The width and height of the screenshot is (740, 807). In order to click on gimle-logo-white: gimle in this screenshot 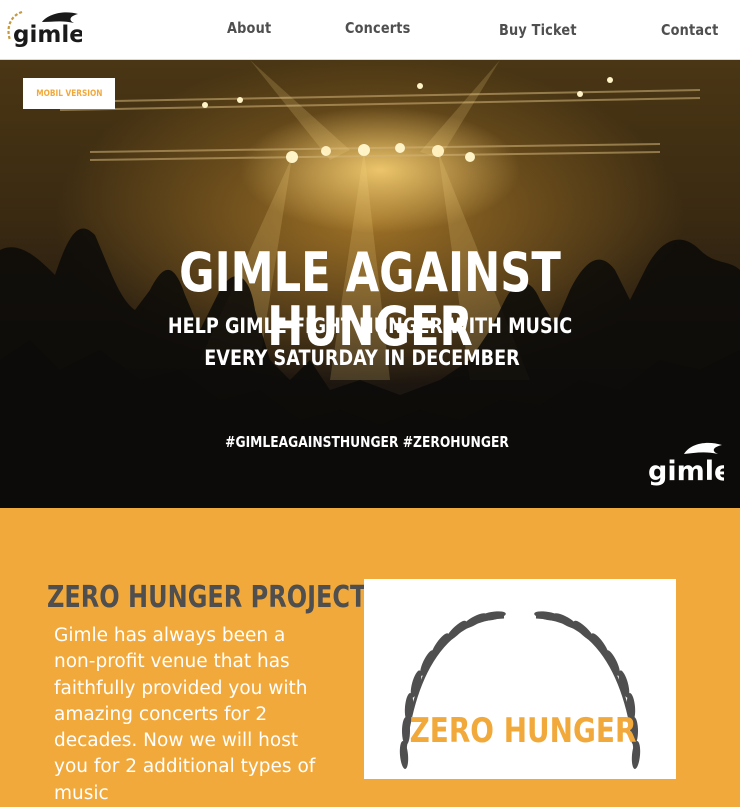, I will do `click(686, 464)`.